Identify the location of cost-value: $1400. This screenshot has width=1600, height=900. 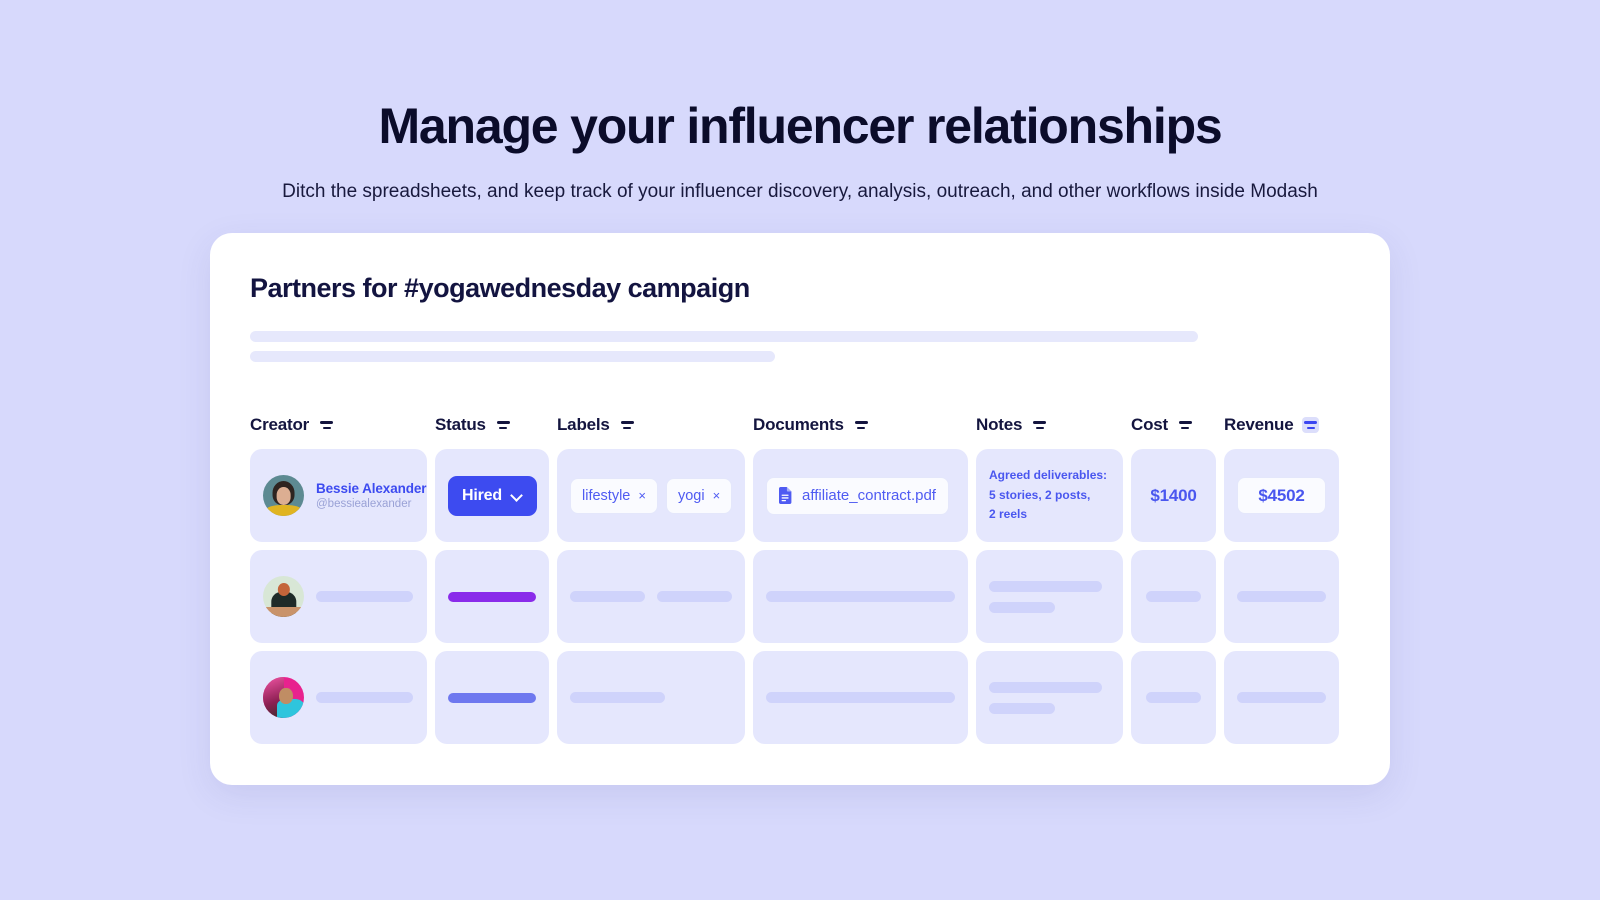
(1173, 495).